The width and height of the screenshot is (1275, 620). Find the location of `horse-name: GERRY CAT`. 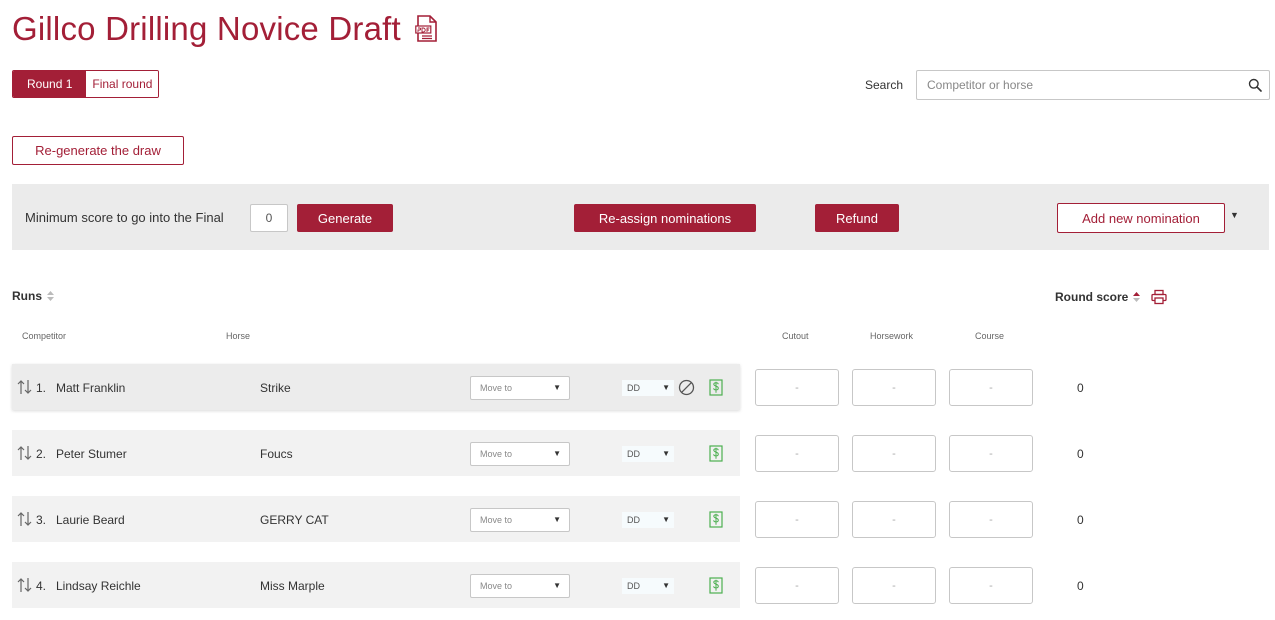

horse-name: GERRY CAT is located at coordinates (294, 520).